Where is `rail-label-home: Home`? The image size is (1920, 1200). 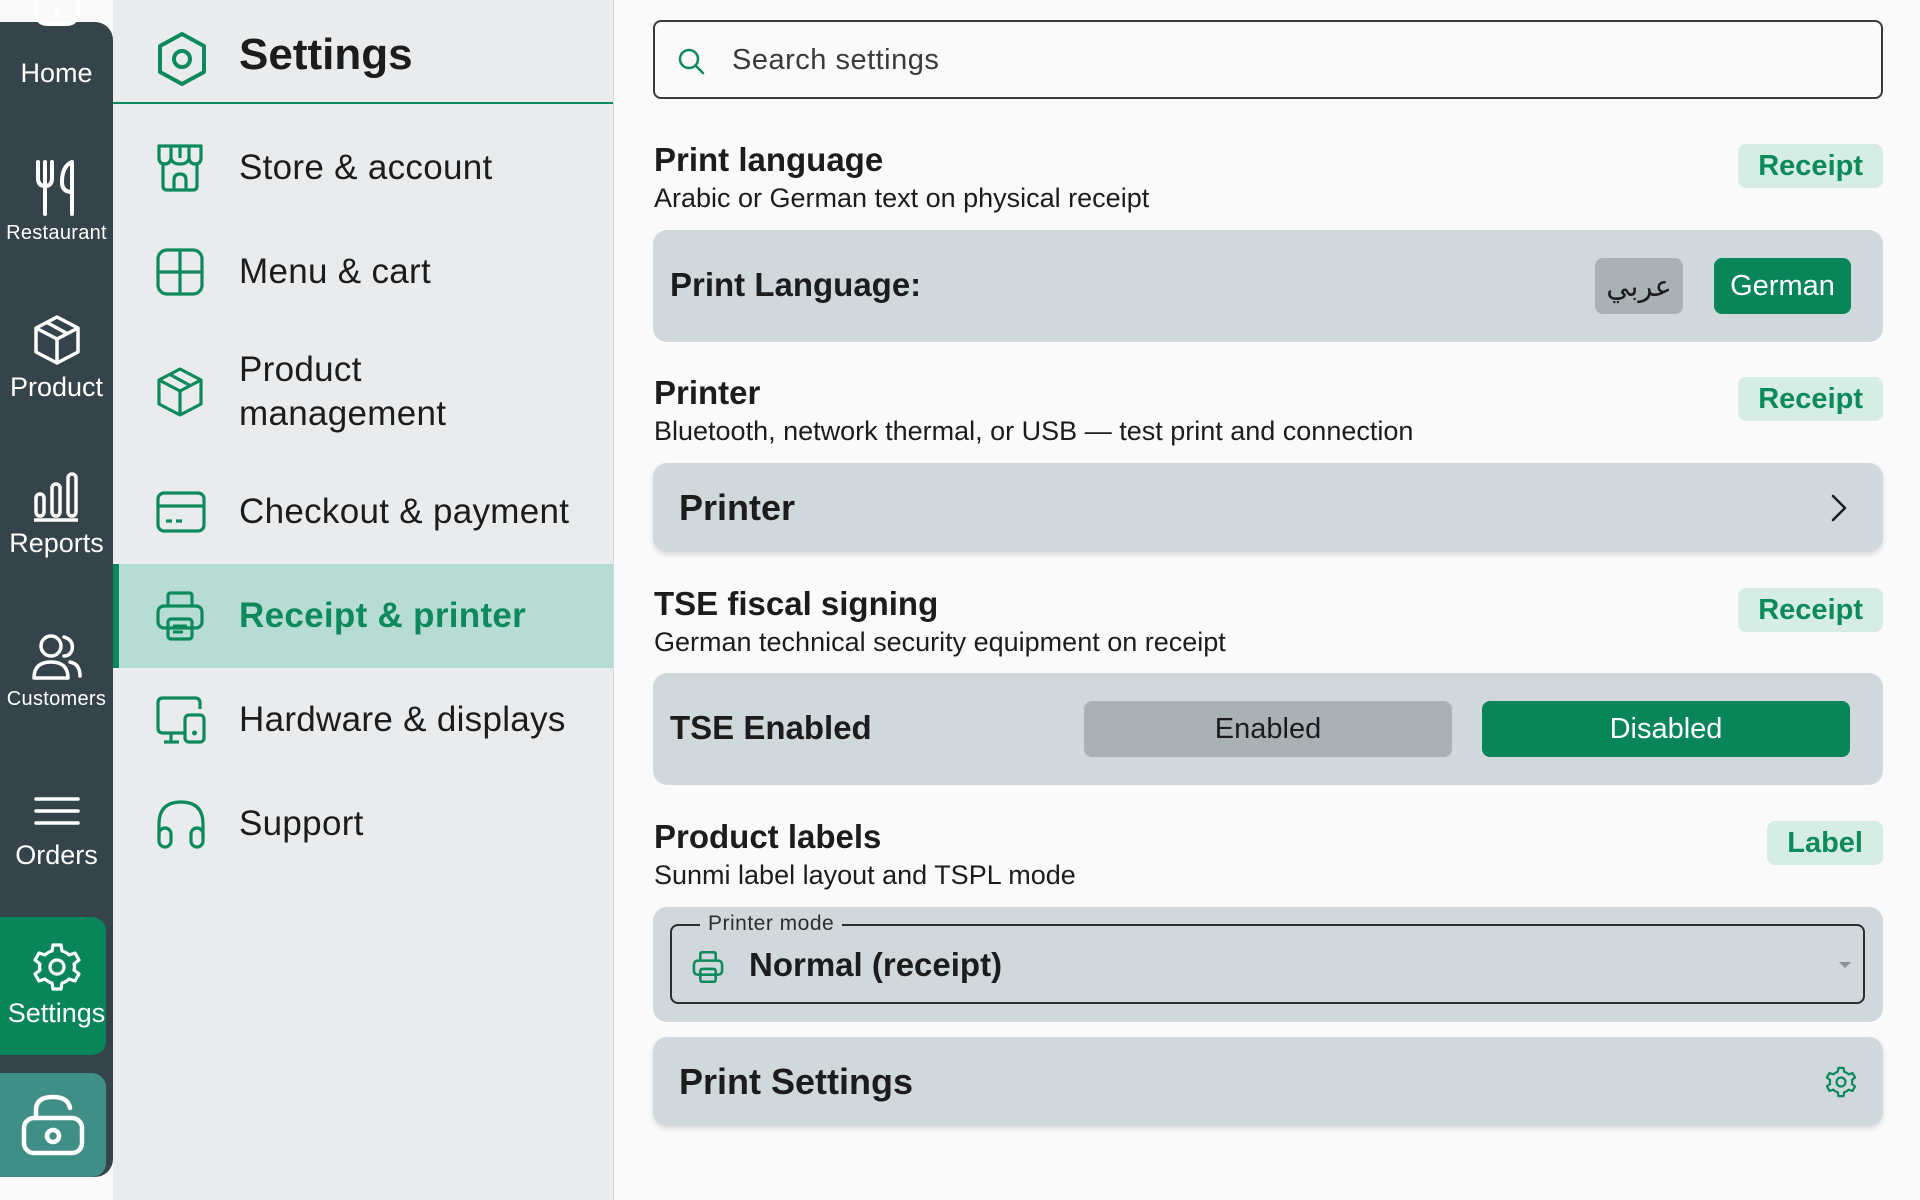 rail-label-home: Home is located at coordinates (56, 73).